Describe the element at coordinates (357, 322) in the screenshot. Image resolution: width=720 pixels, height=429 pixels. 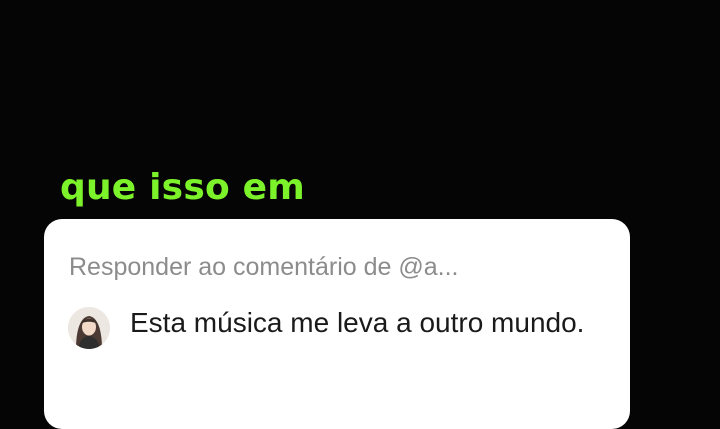
I see `comment-text: Esta música me leva a outro mundo.` at that location.